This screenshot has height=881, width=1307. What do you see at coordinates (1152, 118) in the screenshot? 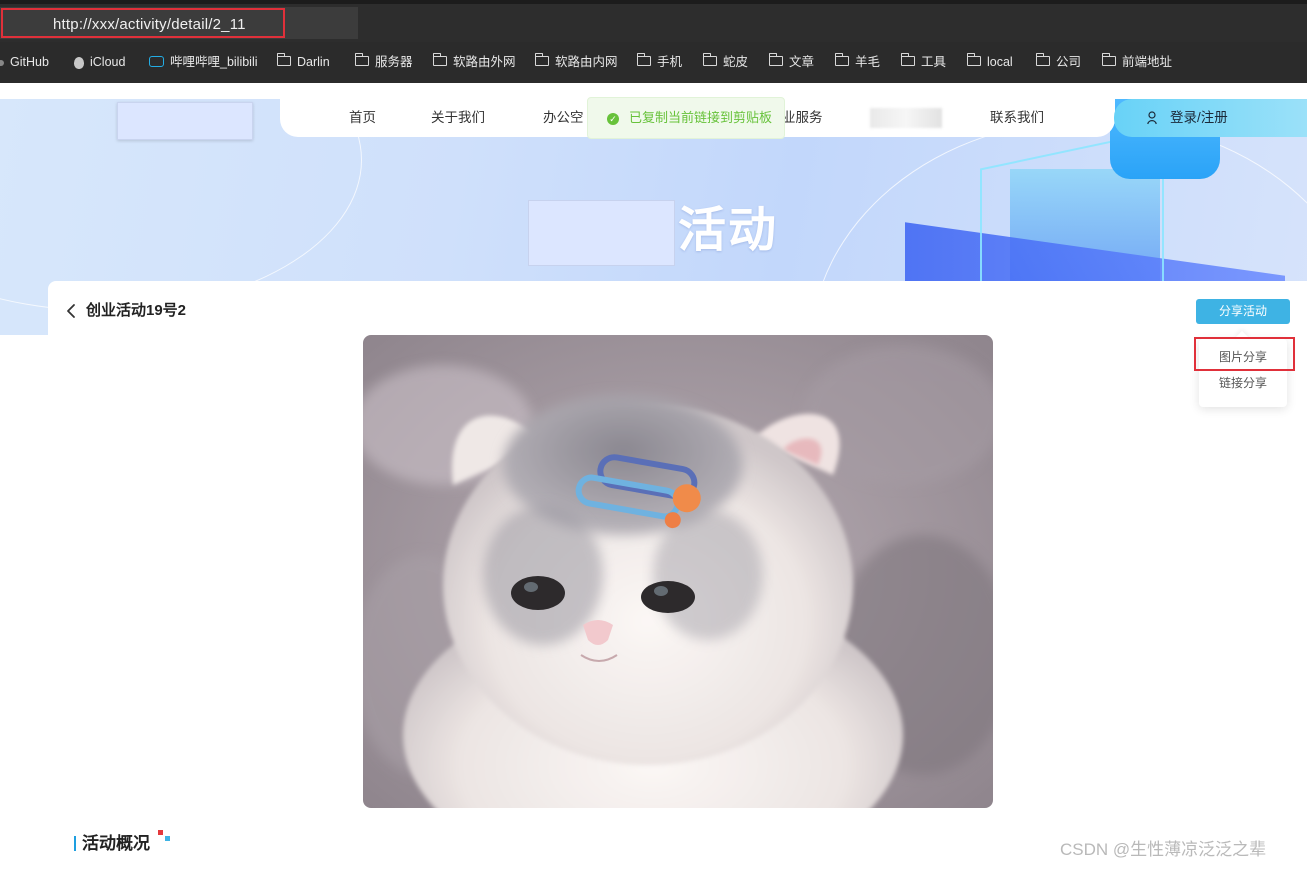
I see `user-icon` at bounding box center [1152, 118].